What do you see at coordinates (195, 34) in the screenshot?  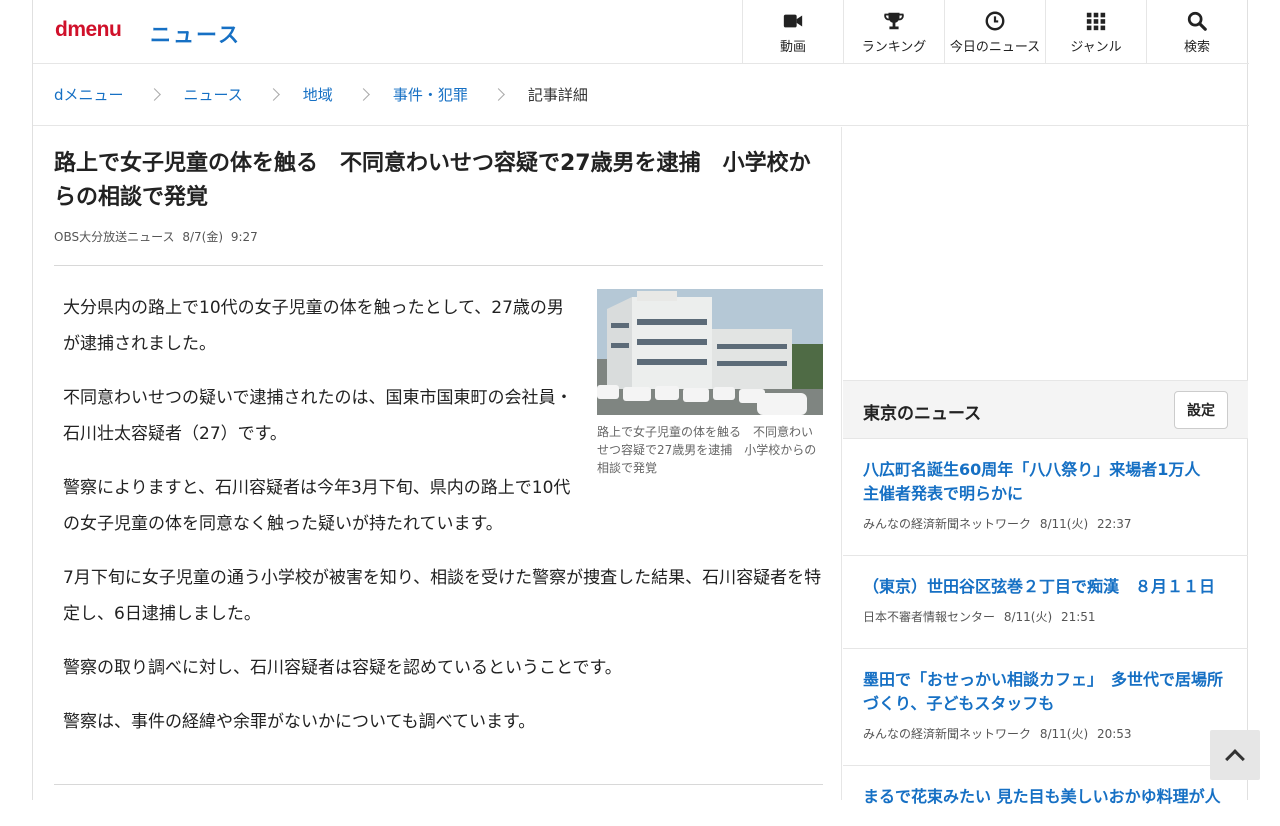 I see `section-title: ニュース` at bounding box center [195, 34].